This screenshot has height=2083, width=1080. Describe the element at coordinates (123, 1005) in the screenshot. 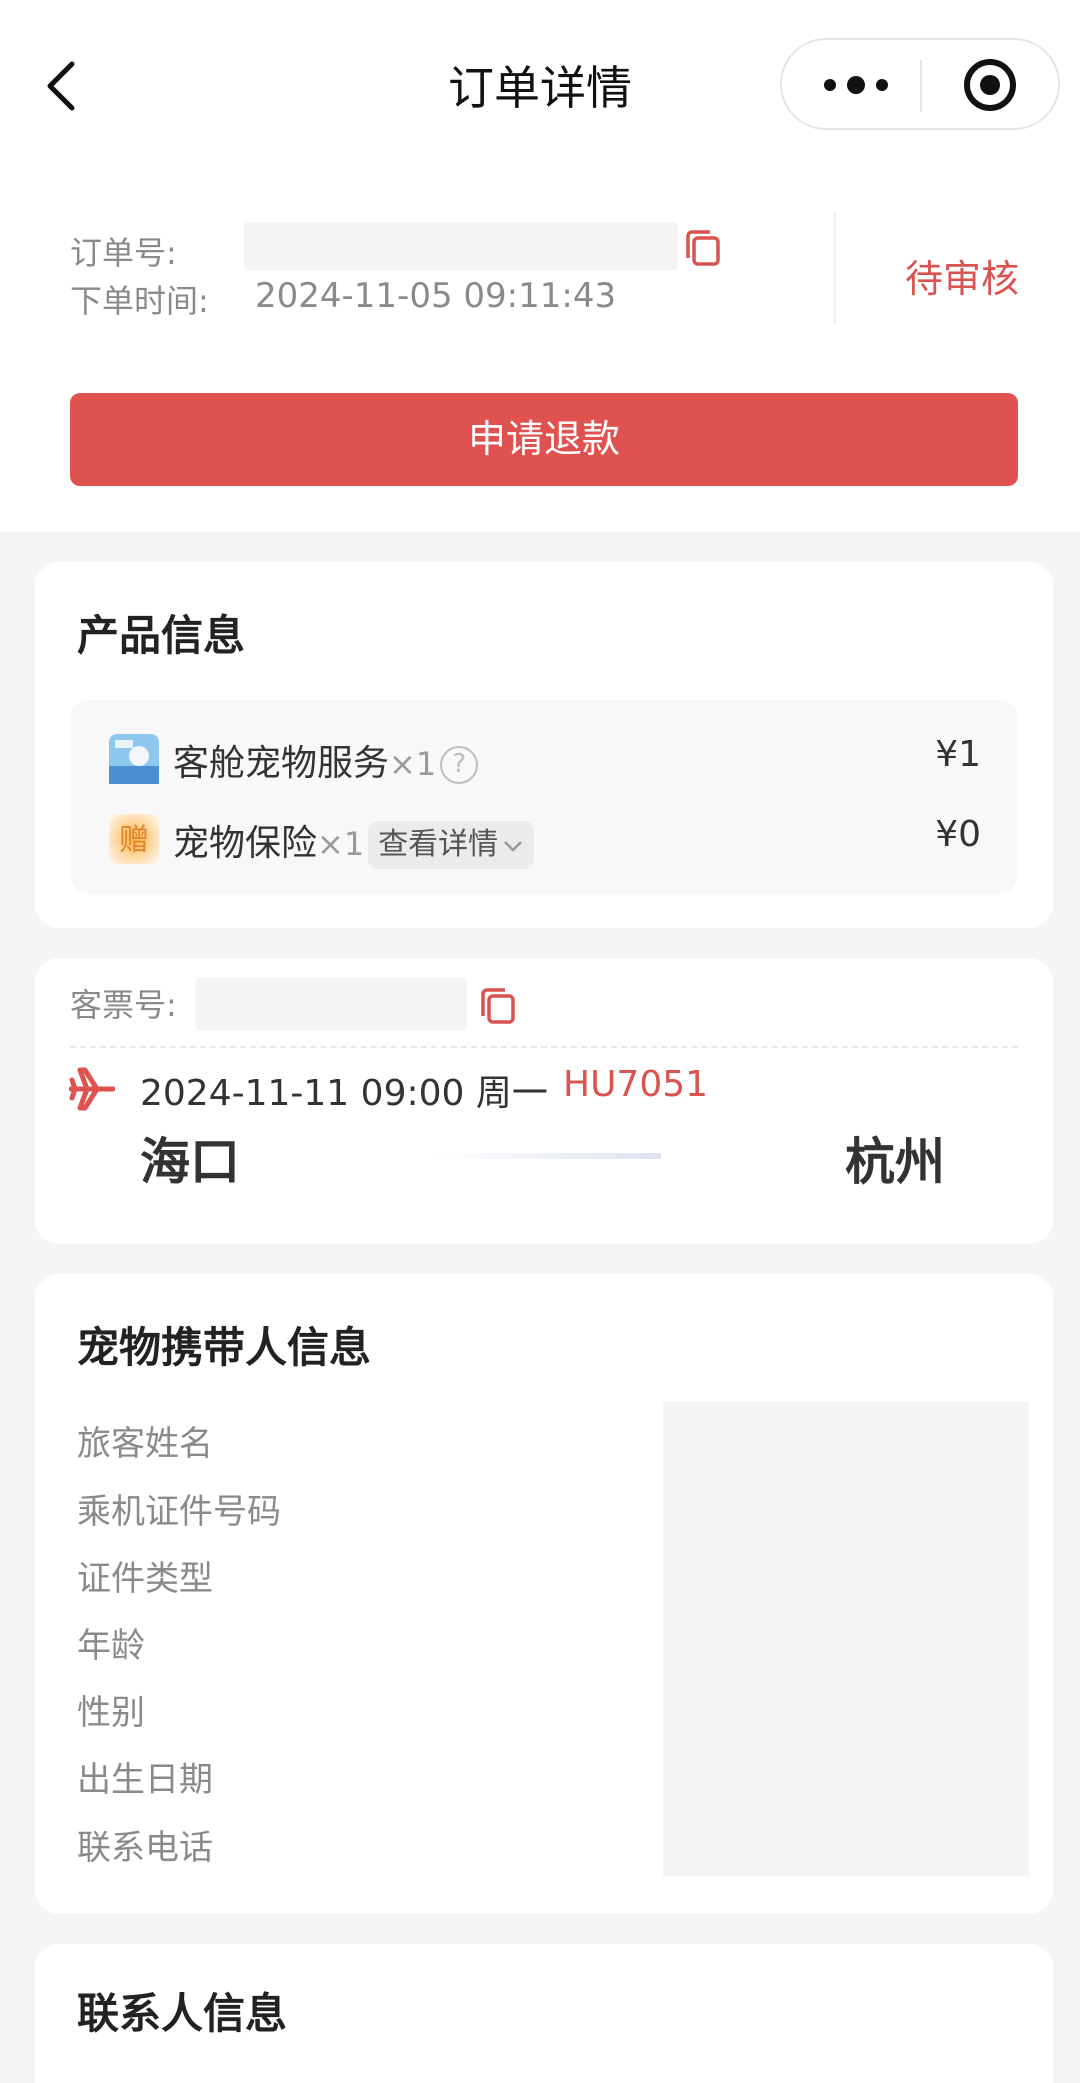

I see `ticket-number-label: 客票号:` at that location.